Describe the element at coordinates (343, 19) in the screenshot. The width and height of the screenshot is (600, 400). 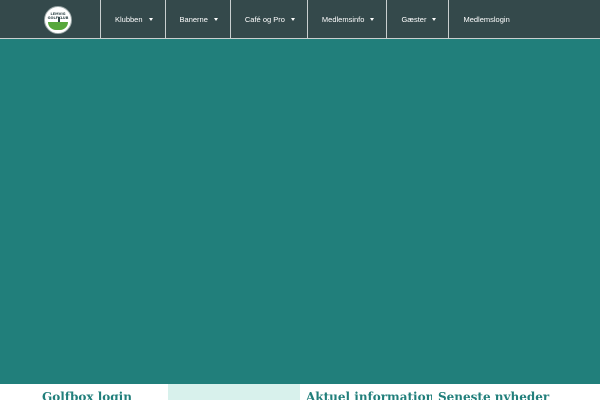
I see `nav-item-label: Medlemsinfo` at that location.